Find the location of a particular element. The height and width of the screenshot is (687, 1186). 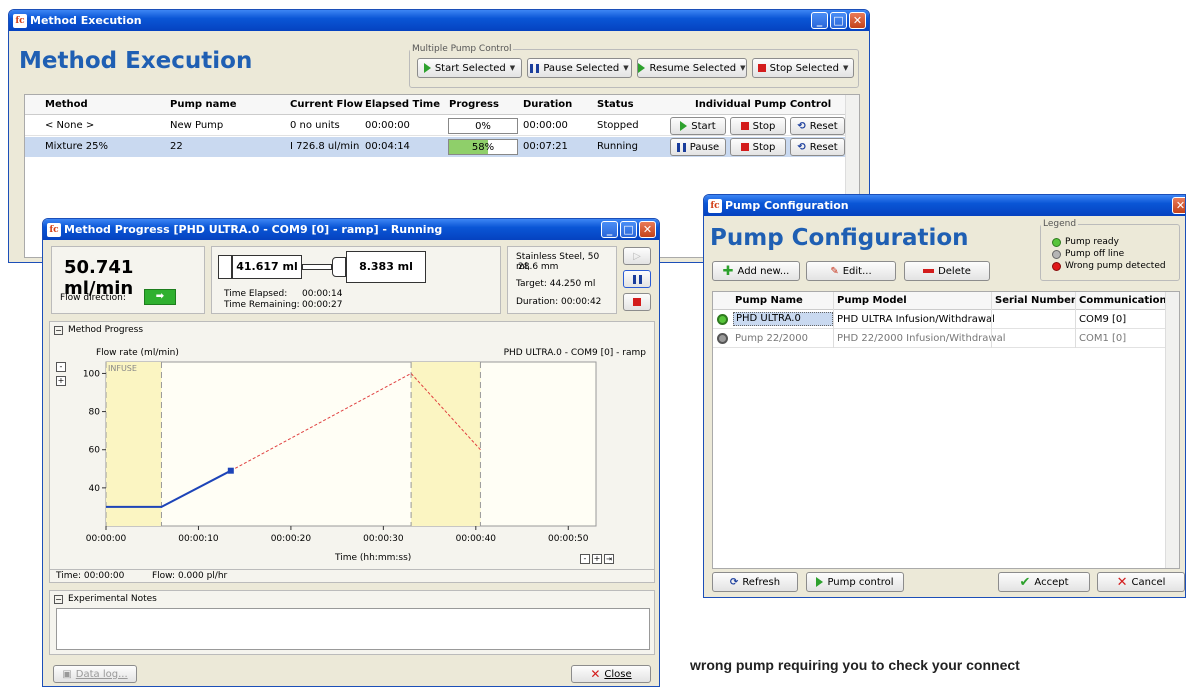

method-execution-titlebar: fc Method Execution _ □ ✕ is located at coordinates (439, 20).